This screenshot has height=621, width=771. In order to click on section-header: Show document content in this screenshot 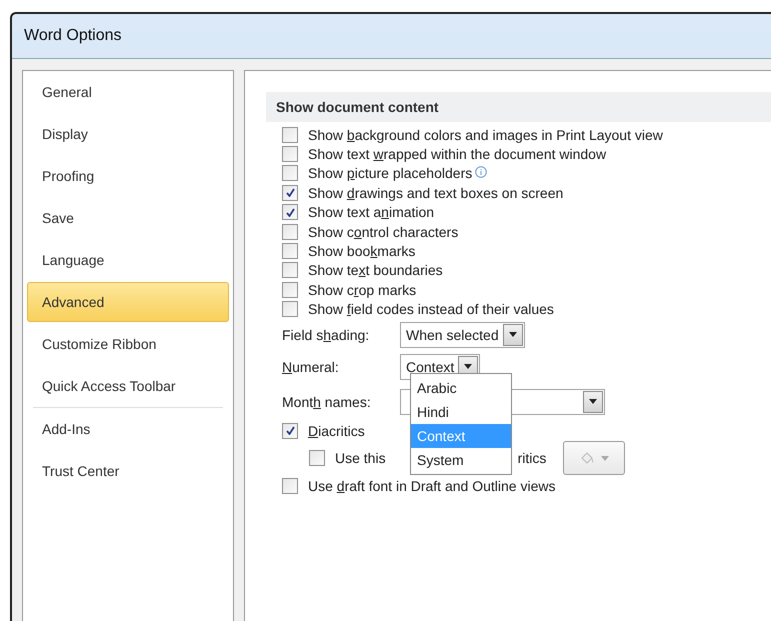, I will do `click(518, 107)`.